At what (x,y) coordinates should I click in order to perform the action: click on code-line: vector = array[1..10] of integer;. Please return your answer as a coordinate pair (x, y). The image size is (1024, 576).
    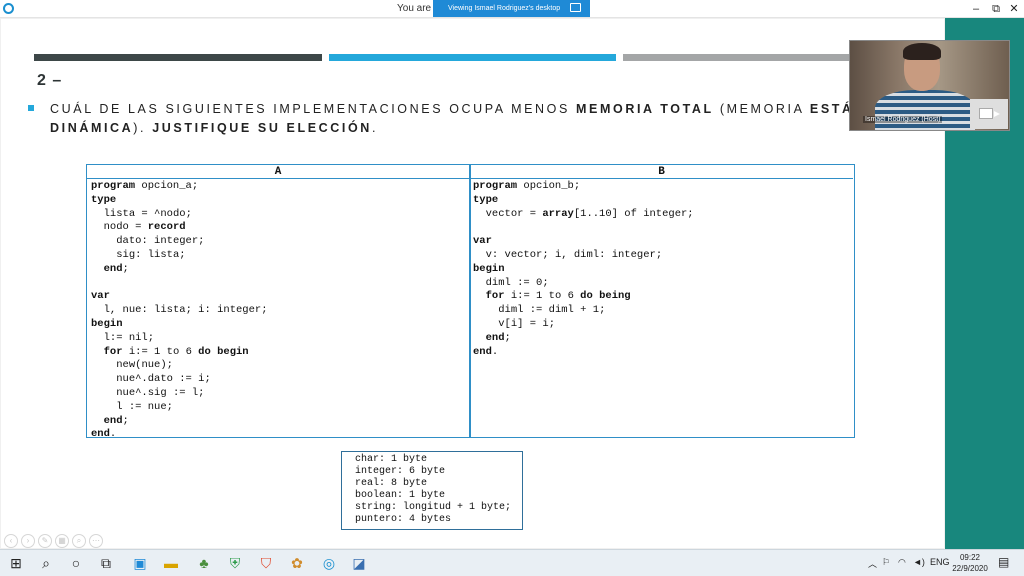
    Looking at the image, I should click on (589, 213).